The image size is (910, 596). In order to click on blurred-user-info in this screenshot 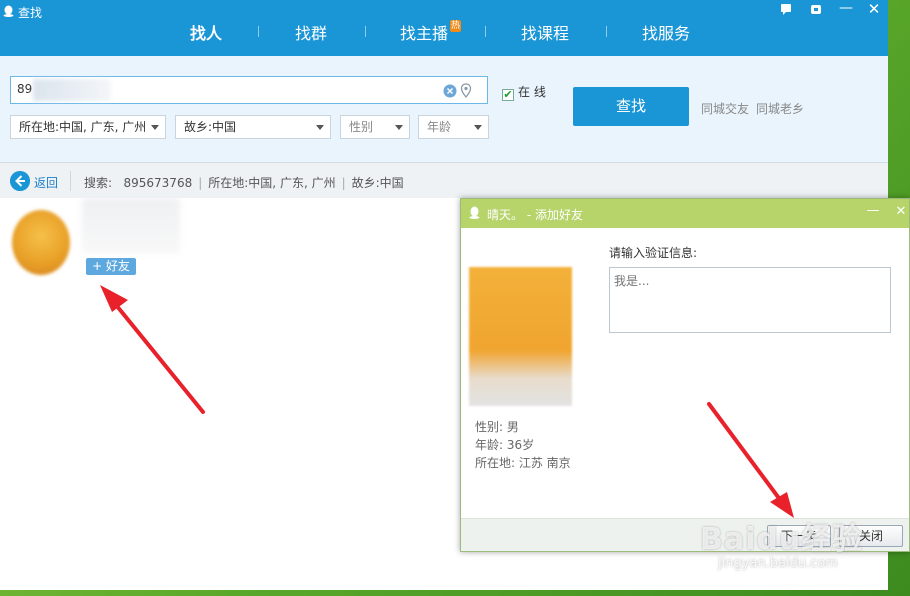, I will do `click(131, 226)`.